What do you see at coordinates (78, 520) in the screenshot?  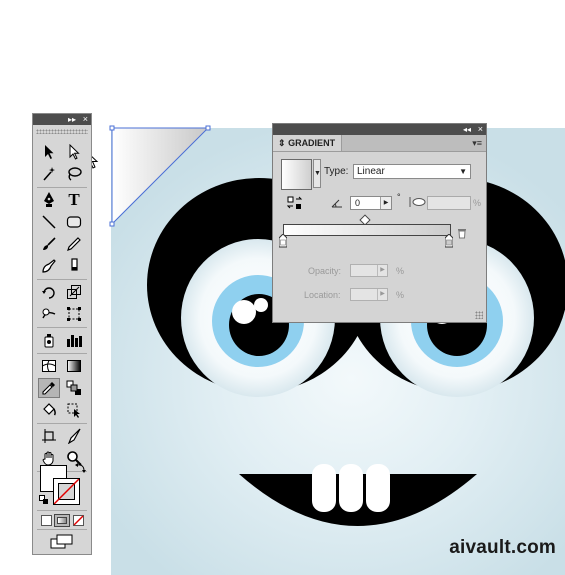 I see `none-mode-button` at bounding box center [78, 520].